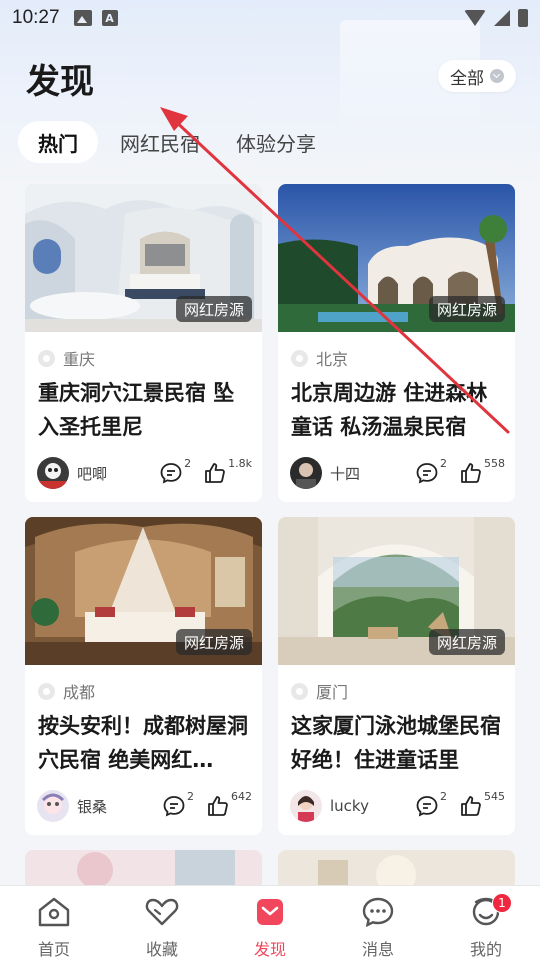 The width and height of the screenshot is (540, 960). Describe the element at coordinates (240, 463) in the screenshot. I see `like-count: 1.8k` at that location.